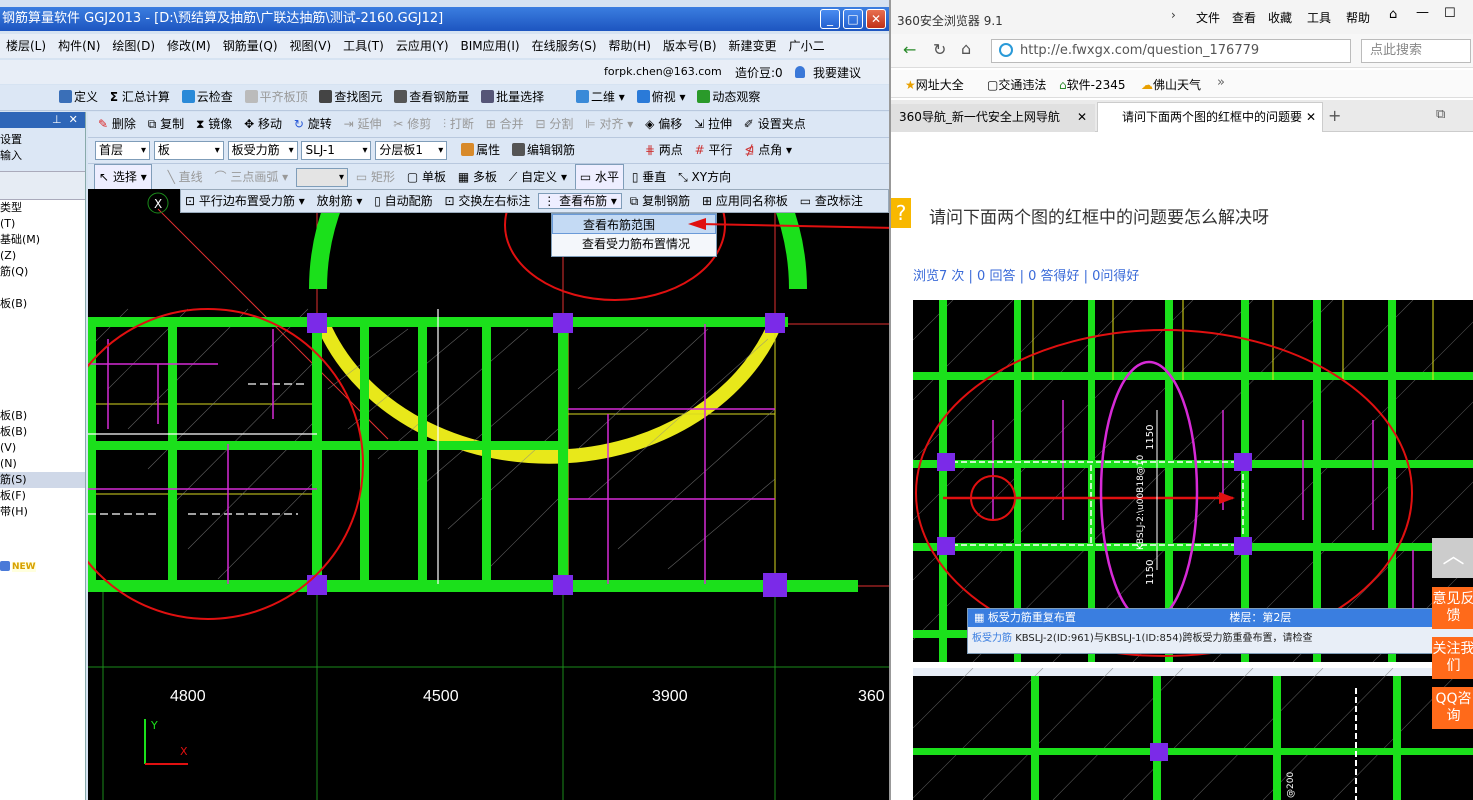 The height and width of the screenshot is (800, 1473). I want to click on set-grip-button: ✐ 设置夹点, so click(775, 124).